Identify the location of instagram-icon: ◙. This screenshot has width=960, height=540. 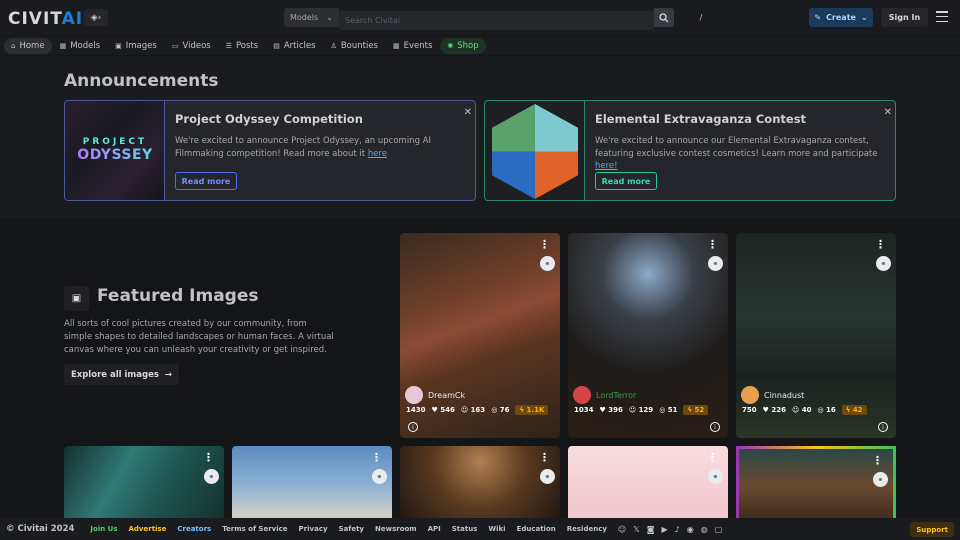
(651, 529).